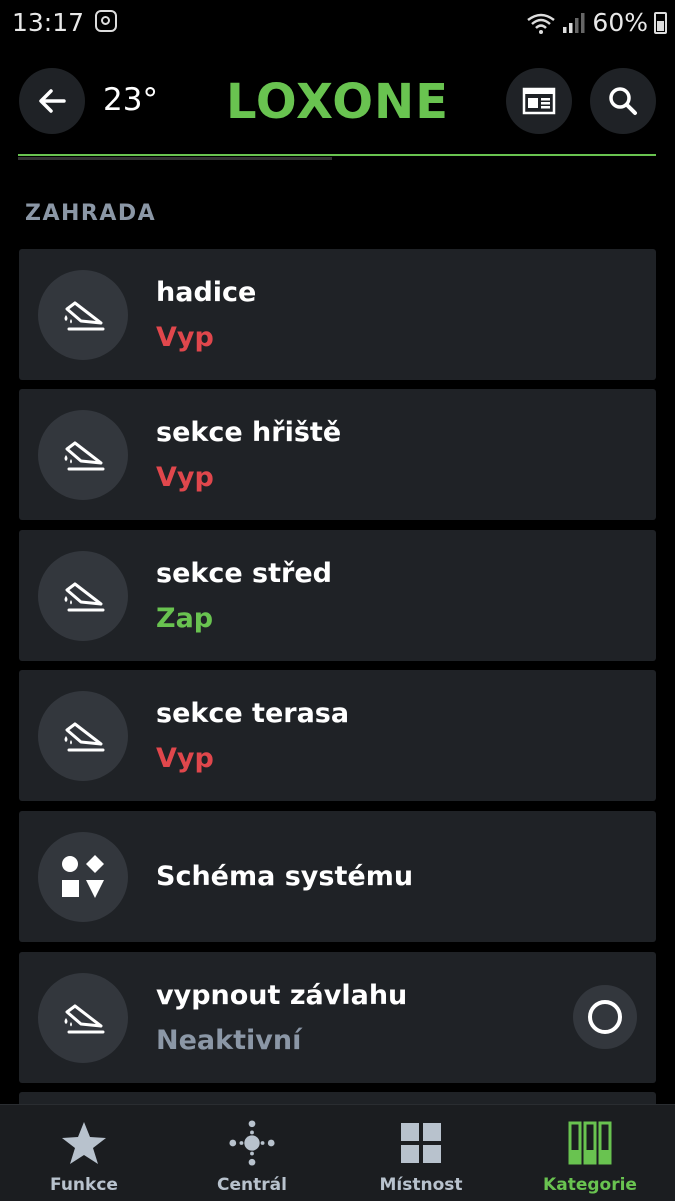  I want to click on tab-central: Centrál, so click(252, 1153).